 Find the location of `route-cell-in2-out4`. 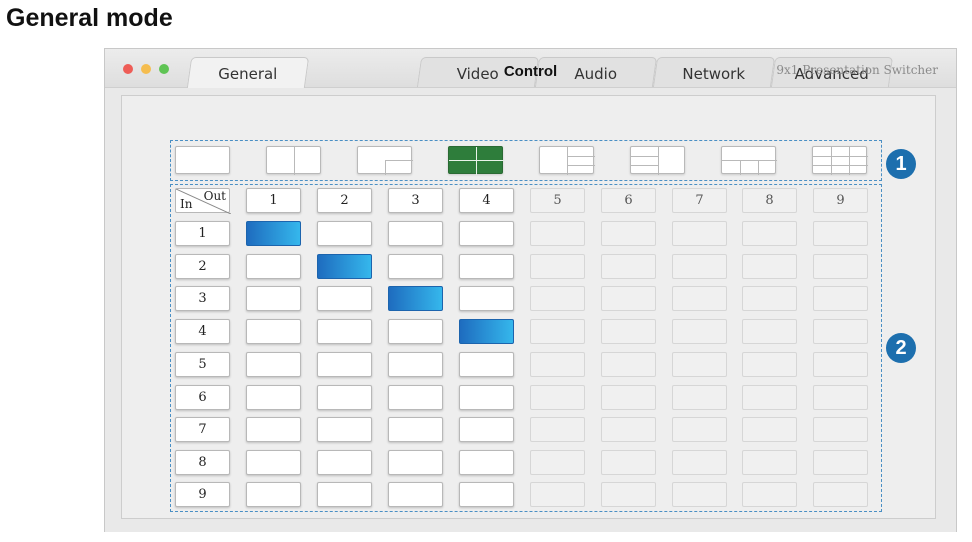

route-cell-in2-out4 is located at coordinates (486, 266).